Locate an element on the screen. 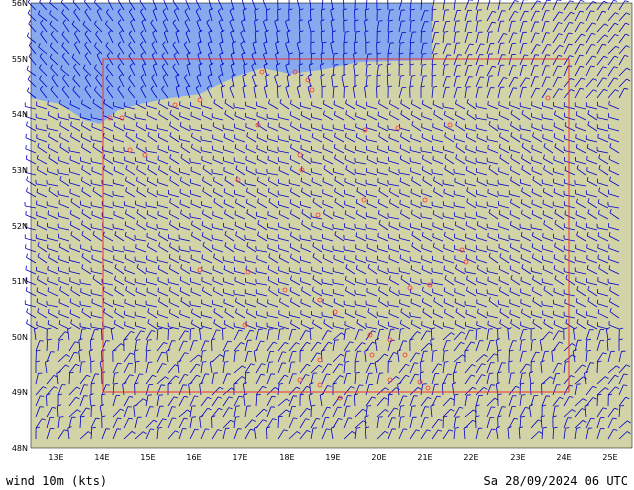 This screenshot has height=490, width=634. lon-label: 20E is located at coordinates (378, 457).